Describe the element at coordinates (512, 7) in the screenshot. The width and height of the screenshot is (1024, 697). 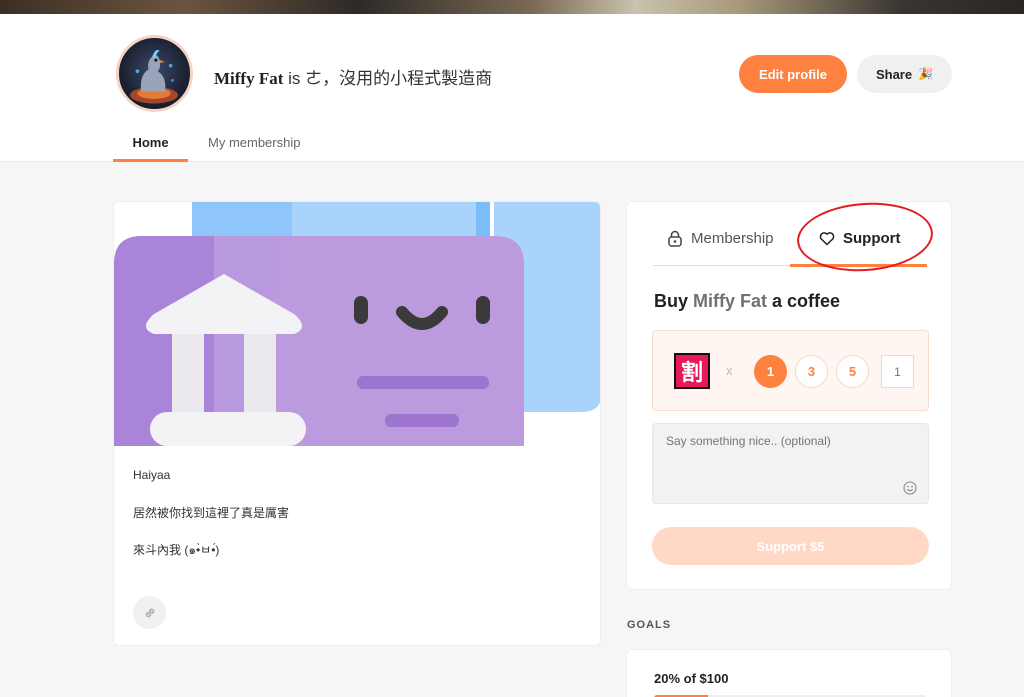
I see `cover-image` at that location.